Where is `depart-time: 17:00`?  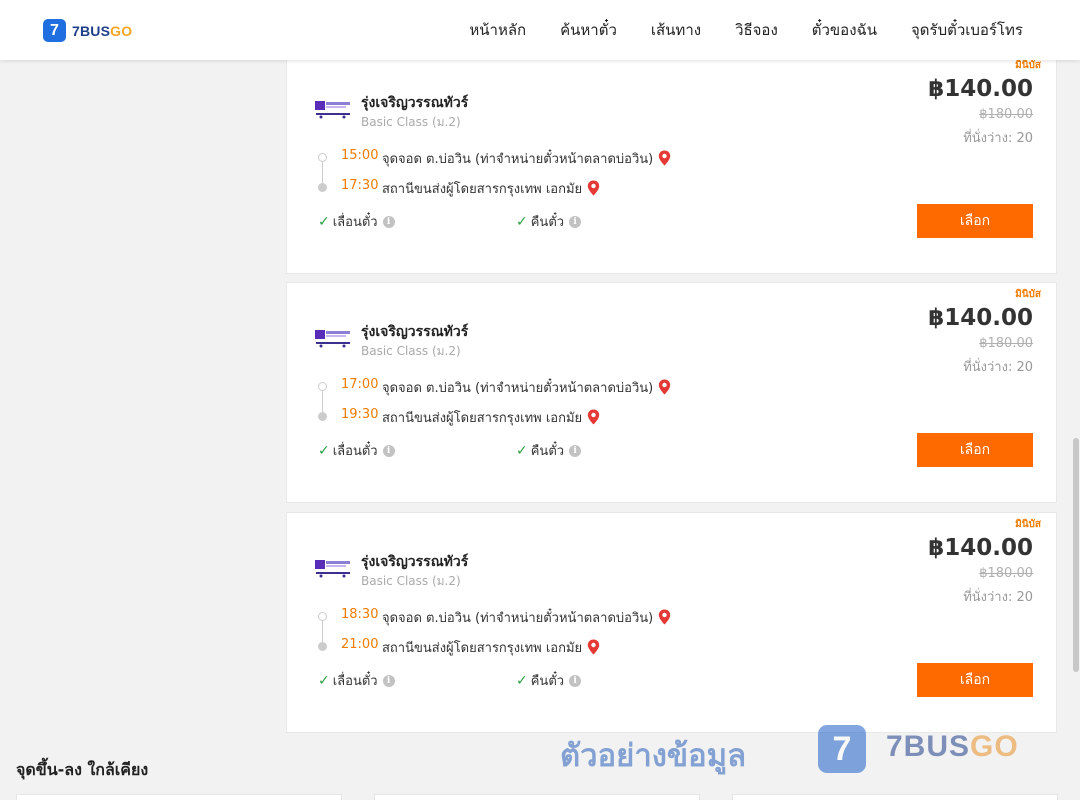 depart-time: 17:00 is located at coordinates (360, 384).